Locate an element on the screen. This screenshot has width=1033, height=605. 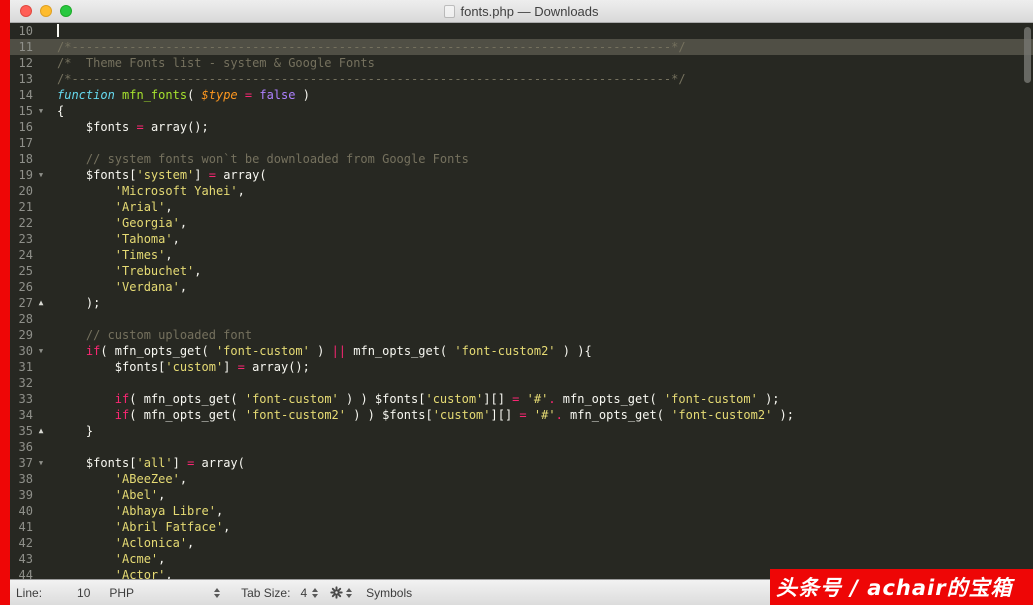
code-text: } is located at coordinates (75, 431).